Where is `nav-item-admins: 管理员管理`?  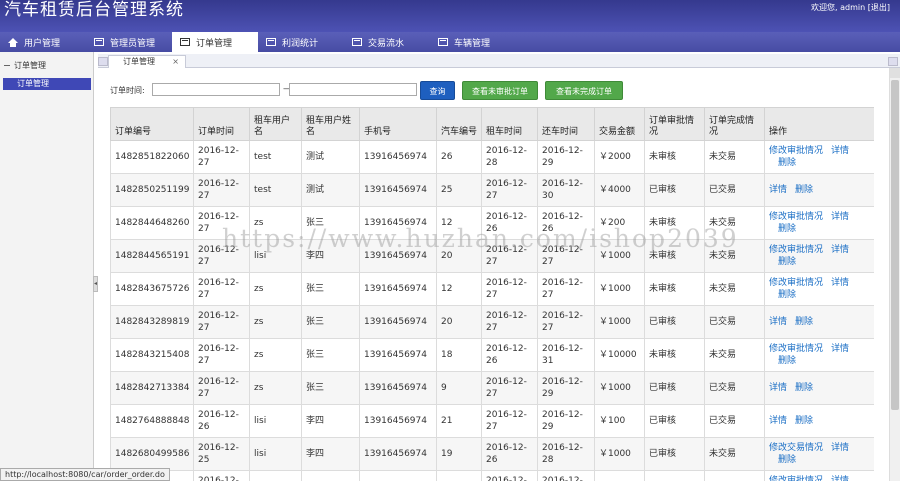
nav-item-admins: 管理员管理 is located at coordinates (129, 42).